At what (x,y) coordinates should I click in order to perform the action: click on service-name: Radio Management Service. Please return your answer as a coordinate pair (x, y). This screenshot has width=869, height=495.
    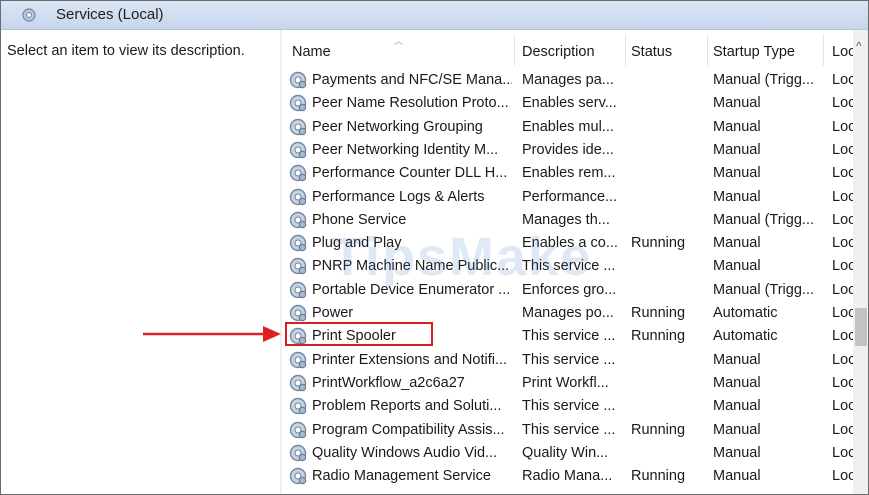
    Looking at the image, I should click on (401, 476).